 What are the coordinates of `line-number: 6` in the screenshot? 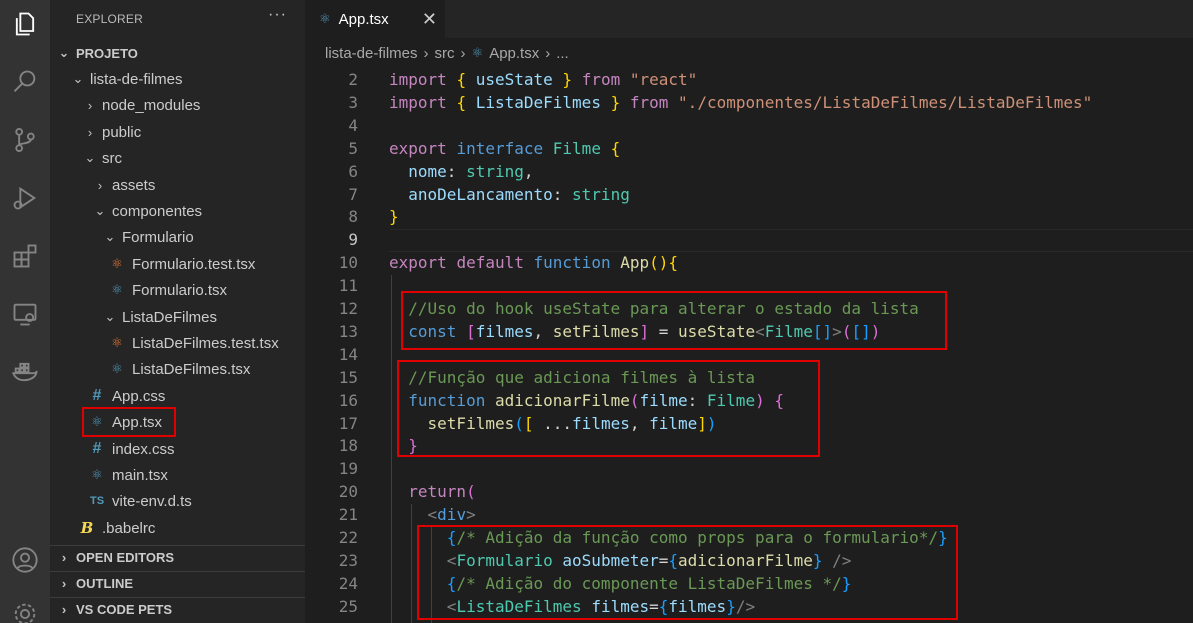 It's located at (353, 171).